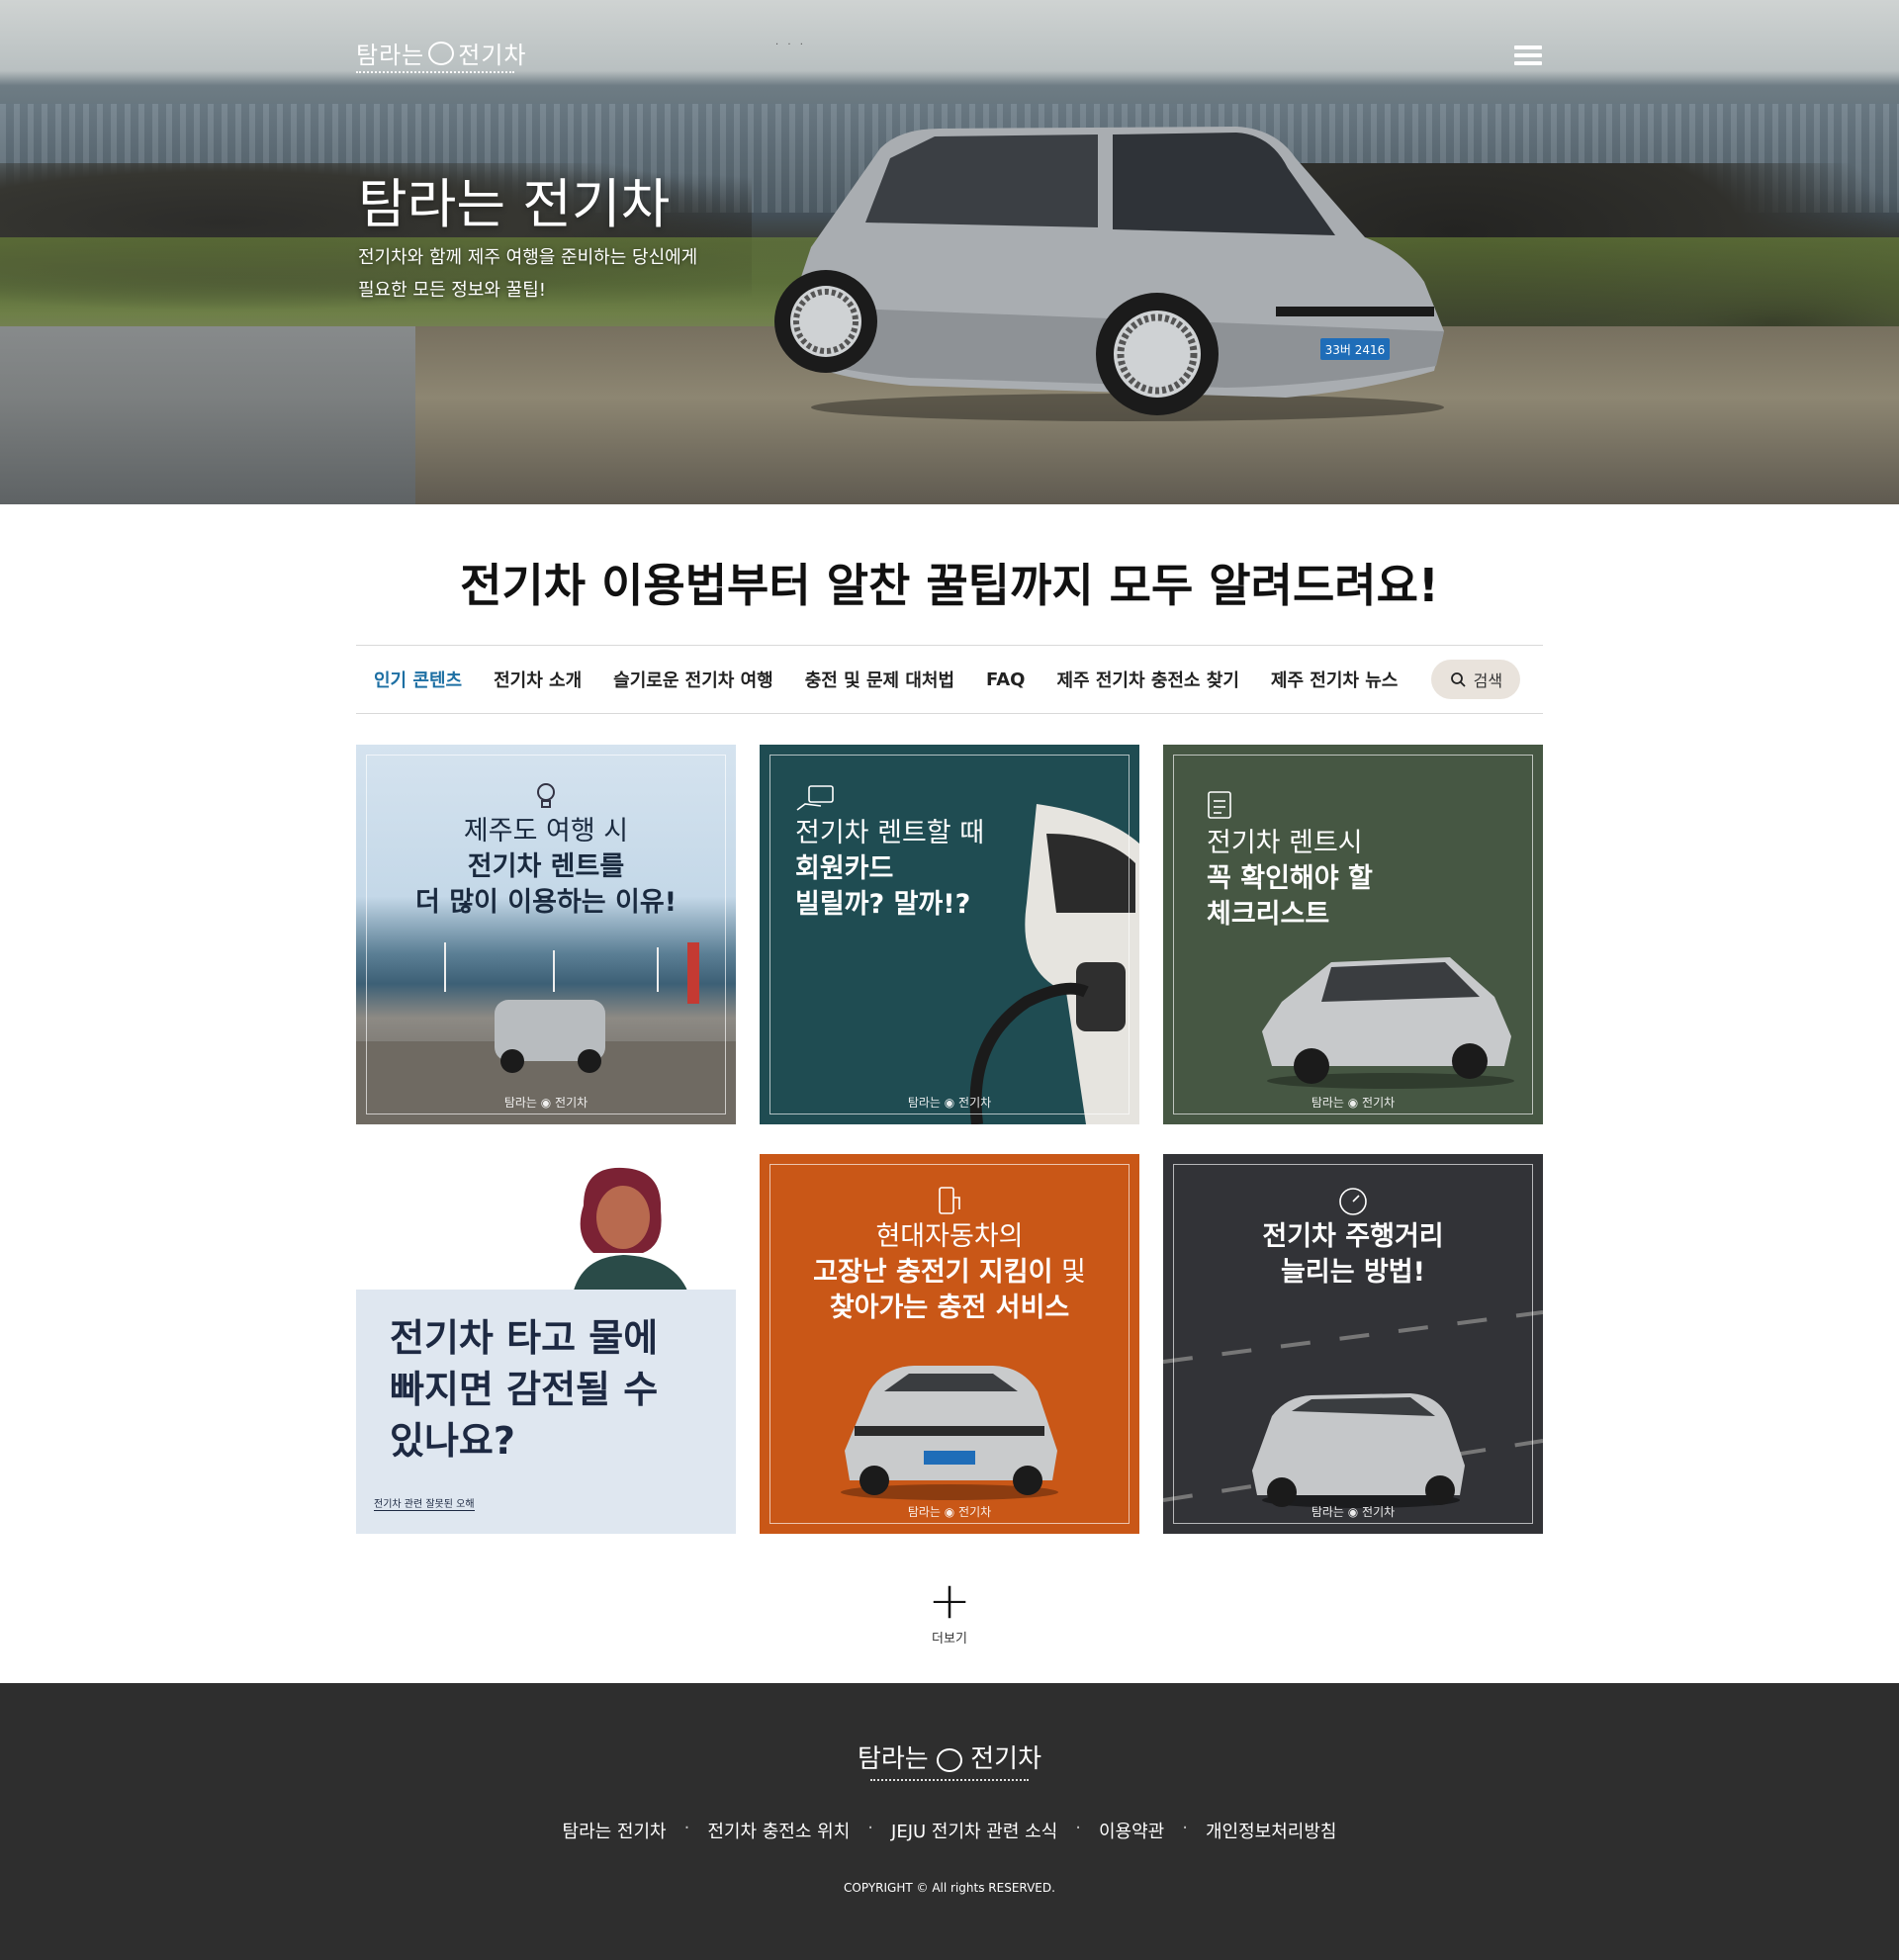 The image size is (1899, 1960). I want to click on nav-item-charging: 충전 및 문제 대처법, so click(879, 680).